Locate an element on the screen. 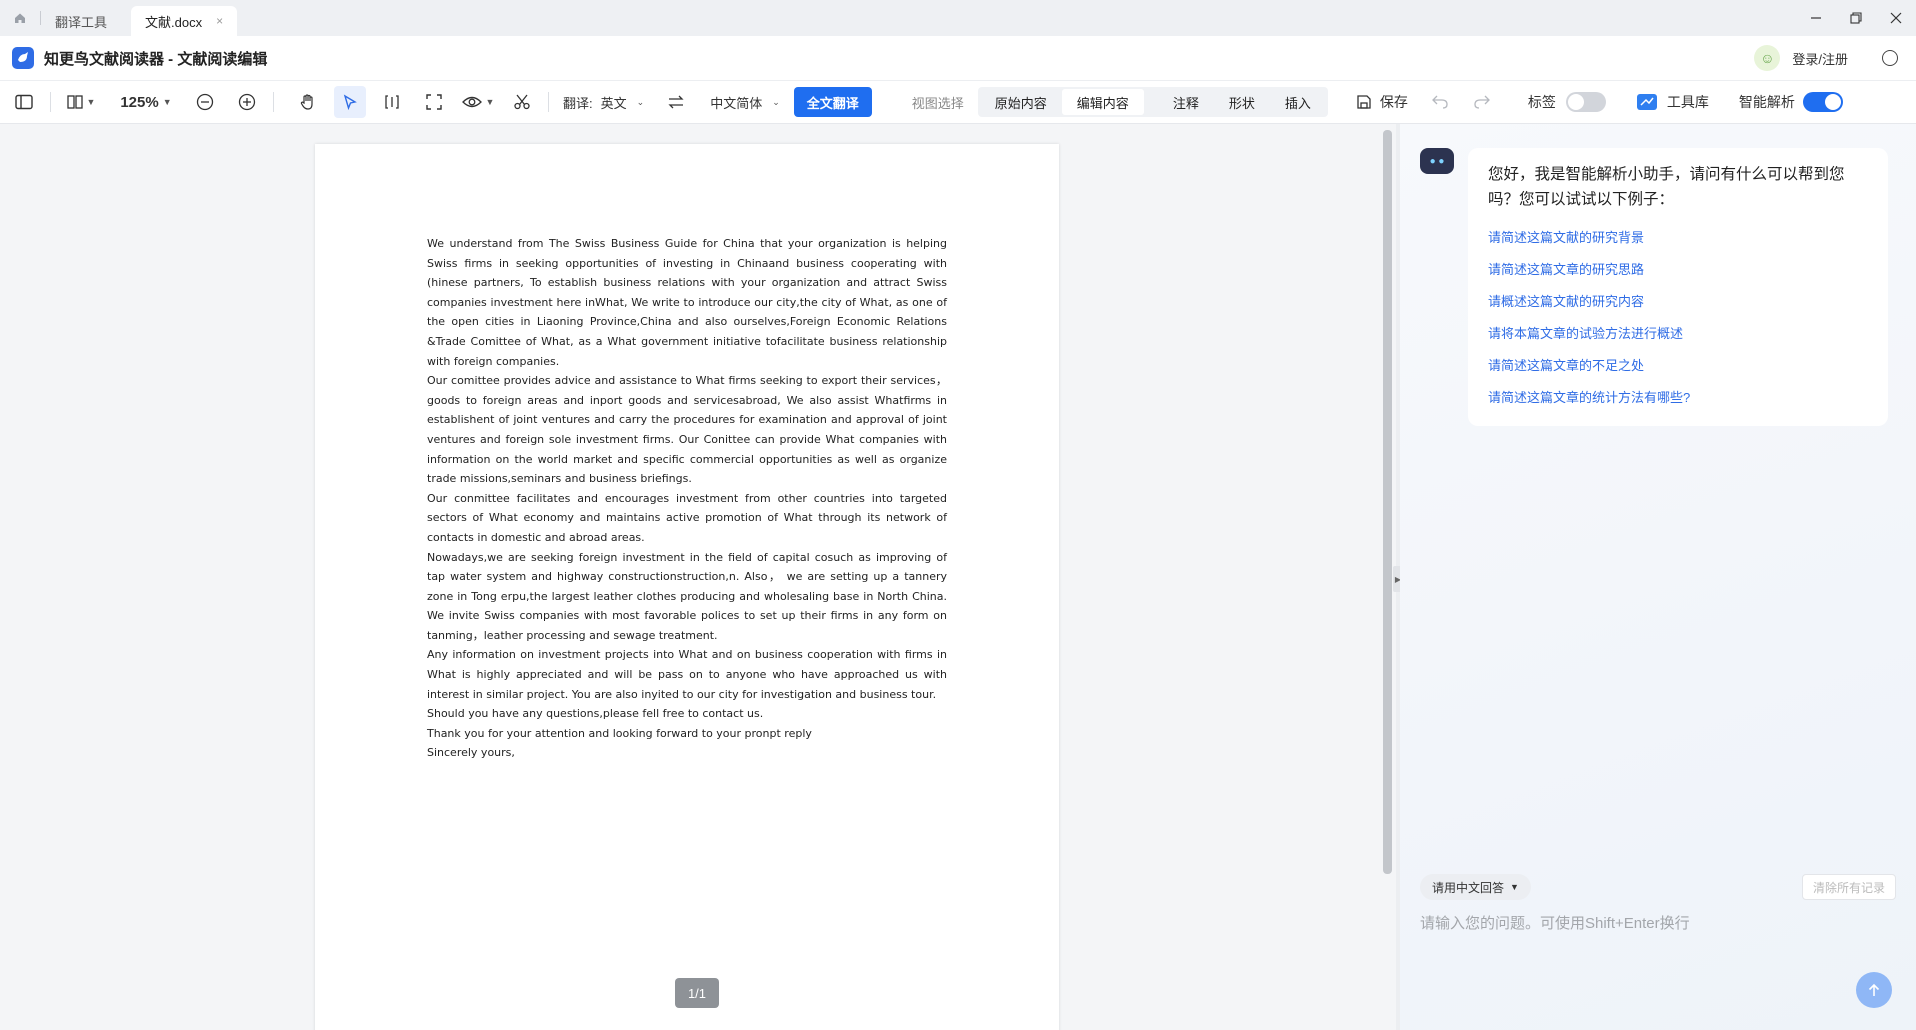 The height and width of the screenshot is (1030, 1916). answer-language-dropdown: 请用中文回答 ▼ is located at coordinates (1475, 887).